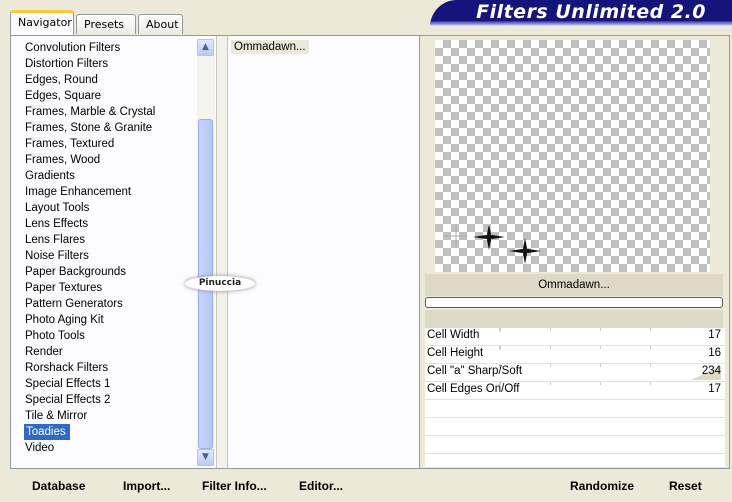 Image resolution: width=732 pixels, height=502 pixels. Describe the element at coordinates (602, 486) in the screenshot. I see `randomize-button: Randomize` at that location.